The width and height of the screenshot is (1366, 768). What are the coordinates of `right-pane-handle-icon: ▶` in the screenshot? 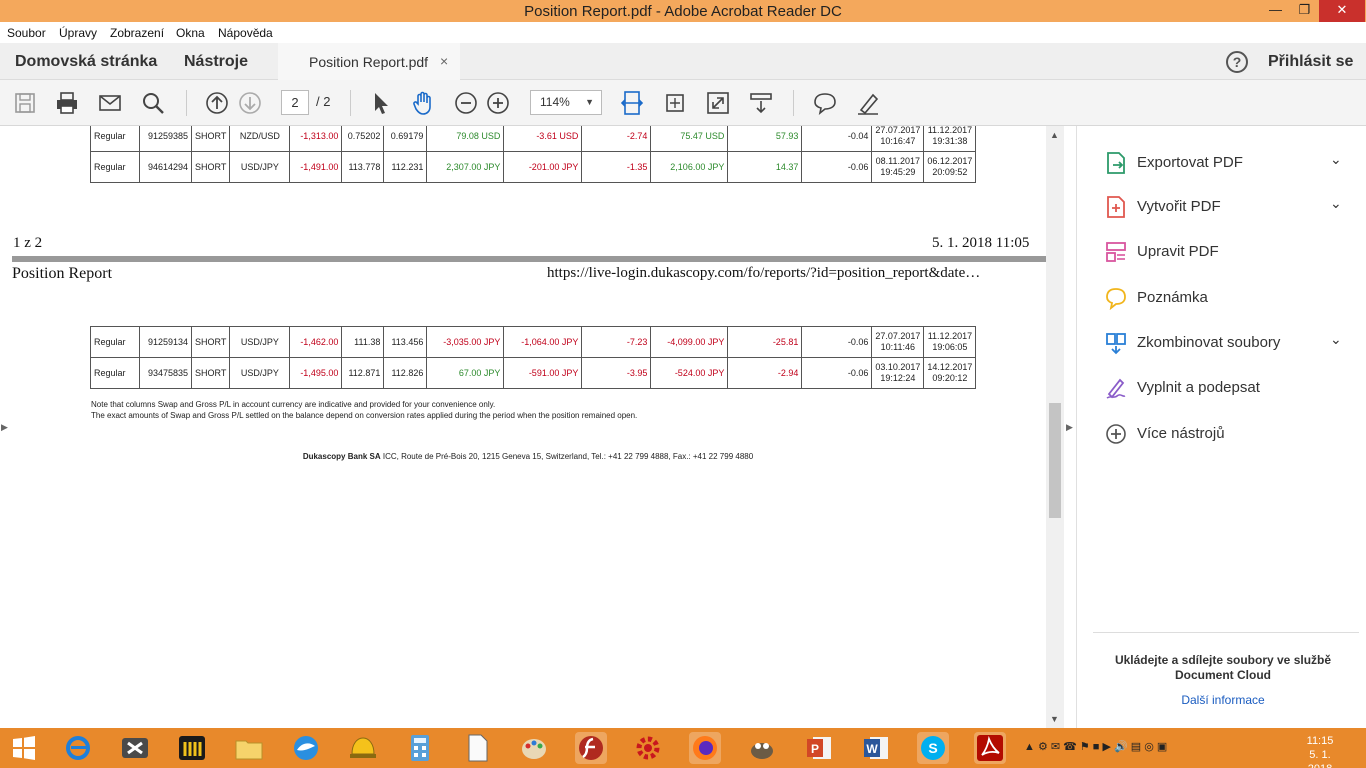 It's located at (1069, 427).